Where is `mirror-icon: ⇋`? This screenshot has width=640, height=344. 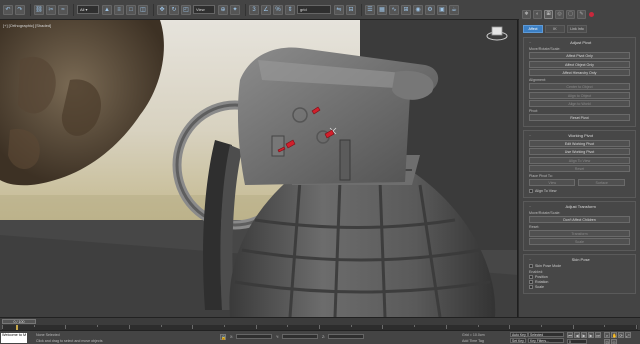 mirror-icon: ⇋ is located at coordinates (339, 9).